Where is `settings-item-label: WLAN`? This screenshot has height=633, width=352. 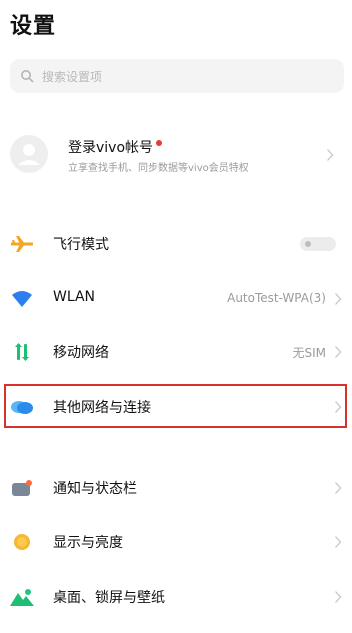 settings-item-label: WLAN is located at coordinates (74, 297).